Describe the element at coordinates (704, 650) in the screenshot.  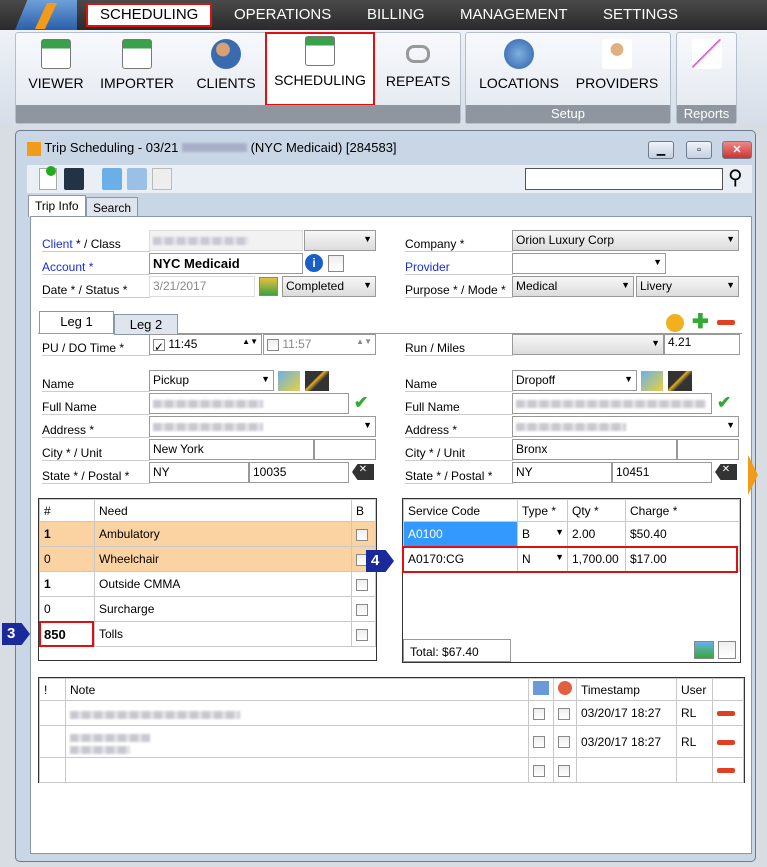
I see `export-icon` at that location.